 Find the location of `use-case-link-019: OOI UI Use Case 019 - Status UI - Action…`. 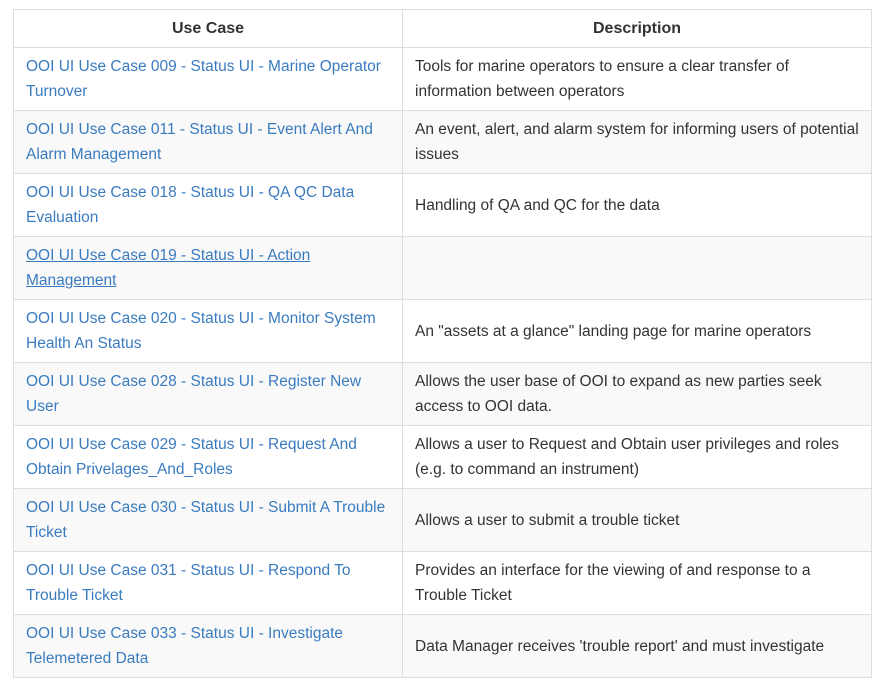

use-case-link-019: OOI UI Use Case 019 - Status UI - Action… is located at coordinates (168, 268).